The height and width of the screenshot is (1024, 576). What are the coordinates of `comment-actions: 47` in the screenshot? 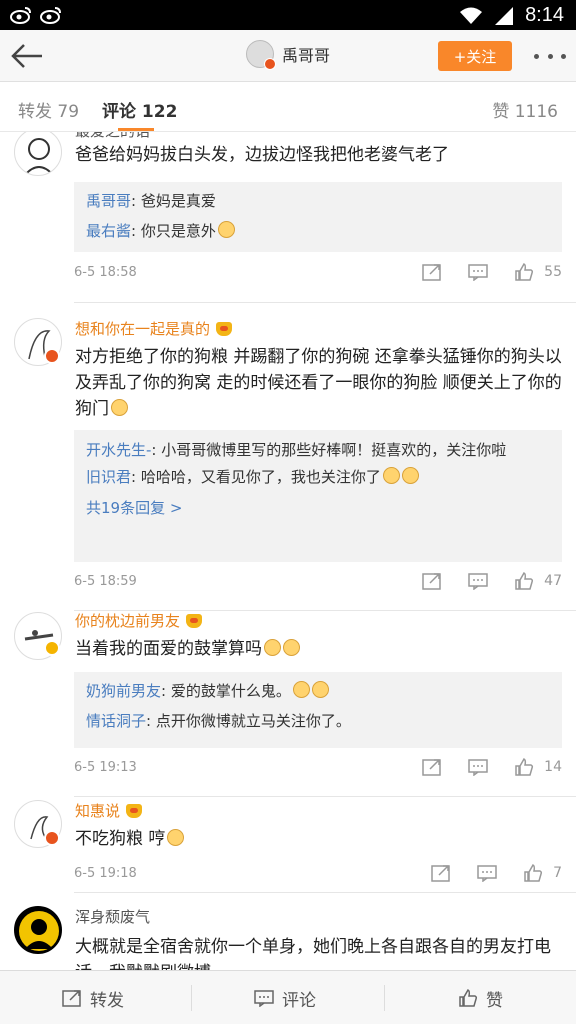 It's located at (483, 581).